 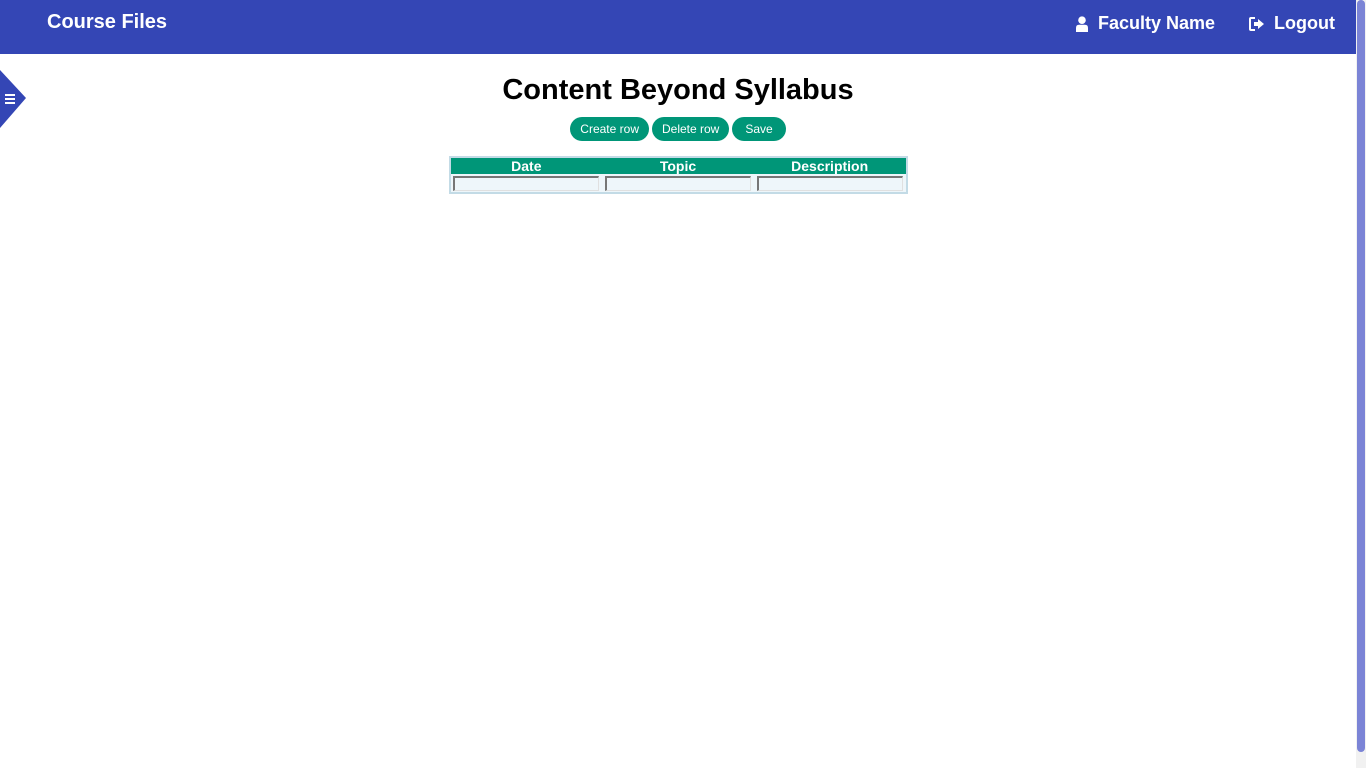 I want to click on description-input, so click(x=829, y=183).